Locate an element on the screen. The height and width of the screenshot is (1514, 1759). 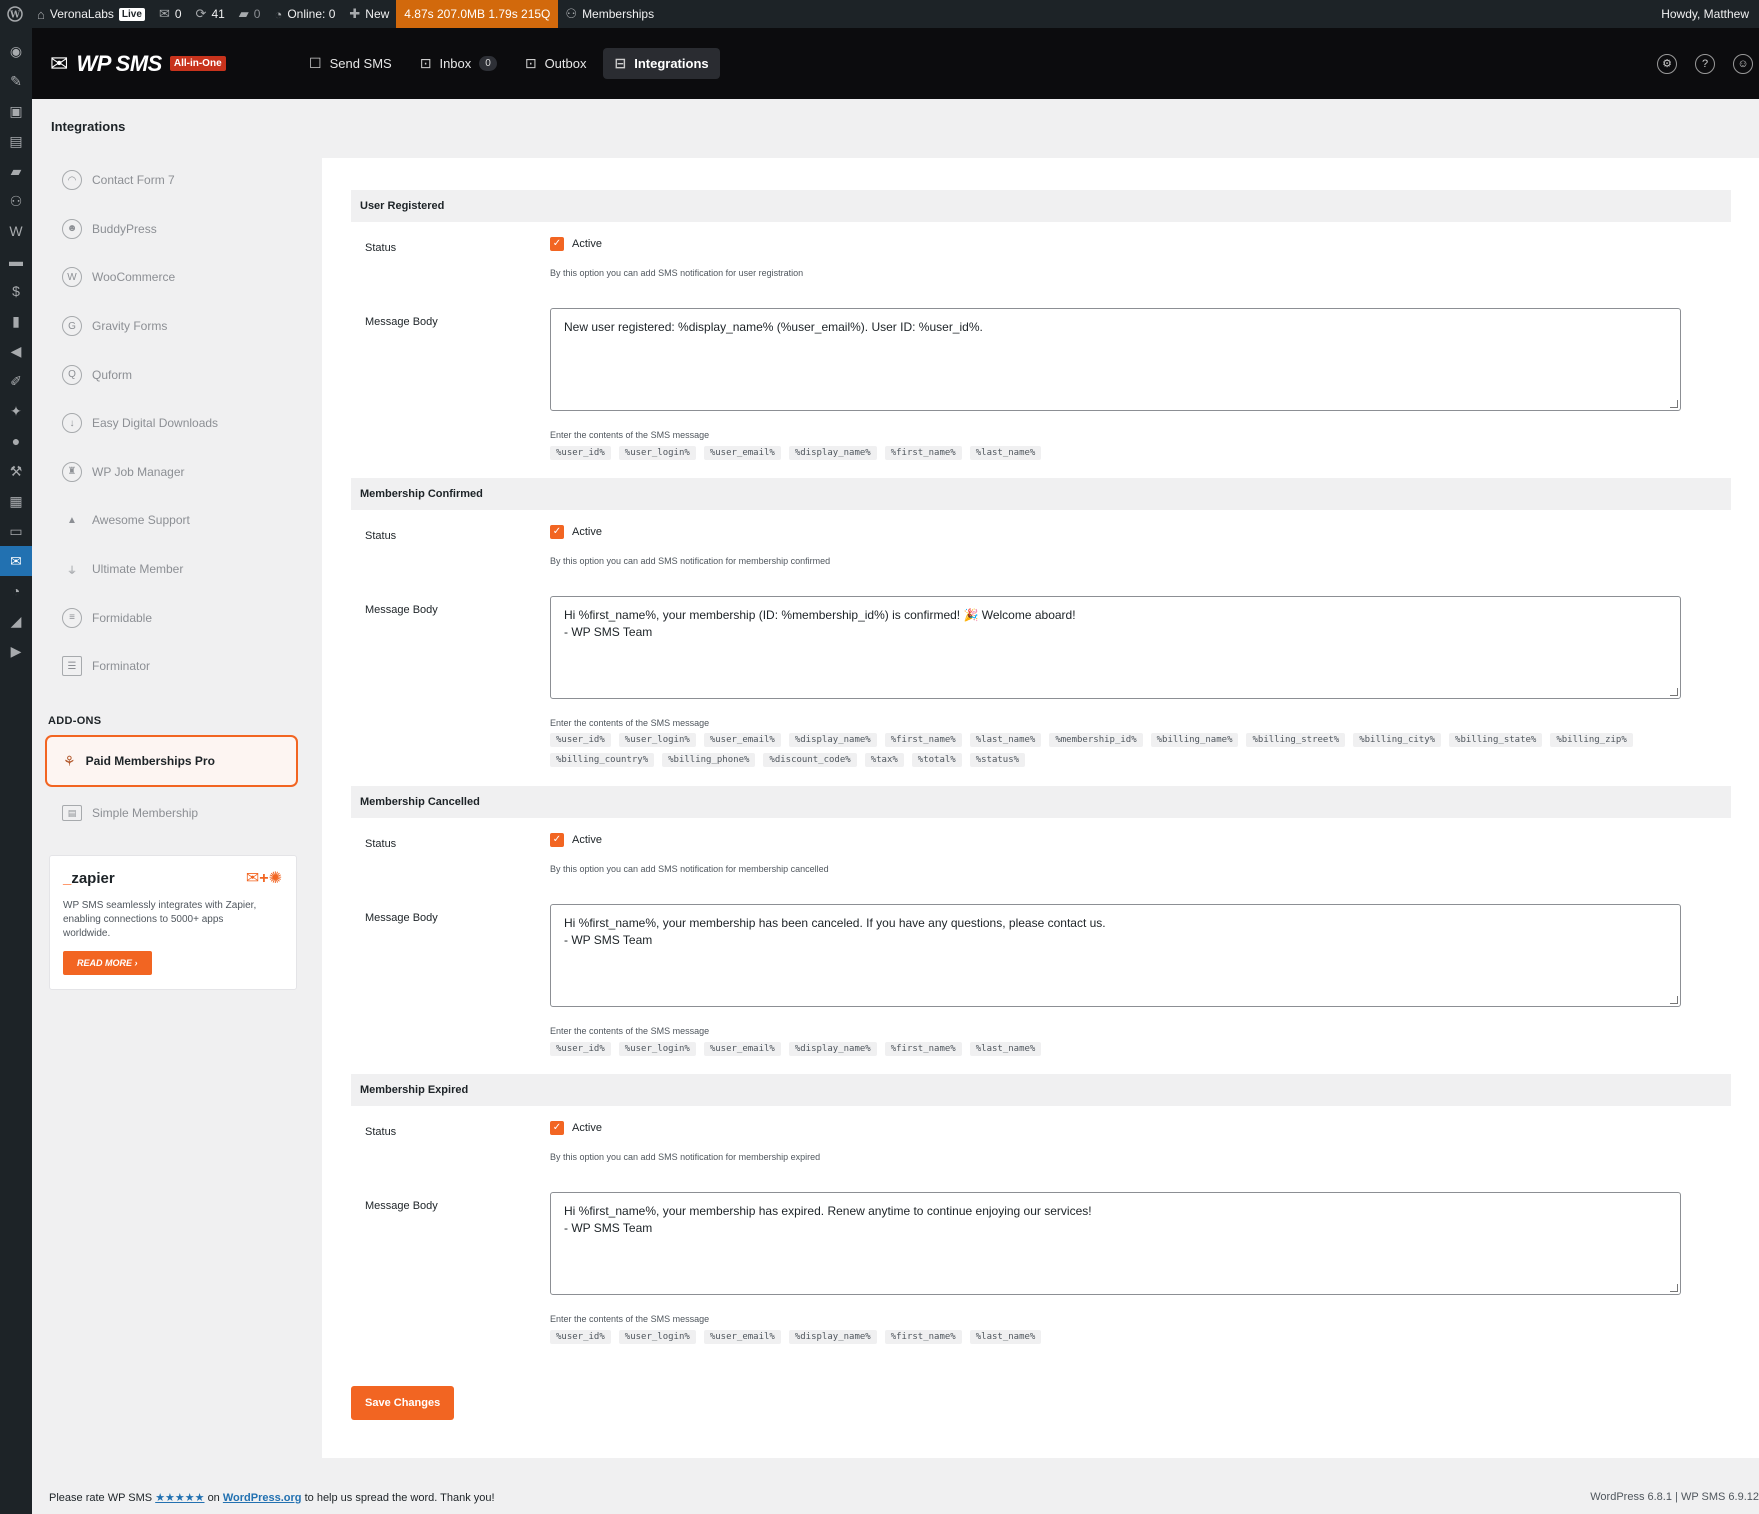
variable-tag: %membership_id% is located at coordinates (1096, 740).